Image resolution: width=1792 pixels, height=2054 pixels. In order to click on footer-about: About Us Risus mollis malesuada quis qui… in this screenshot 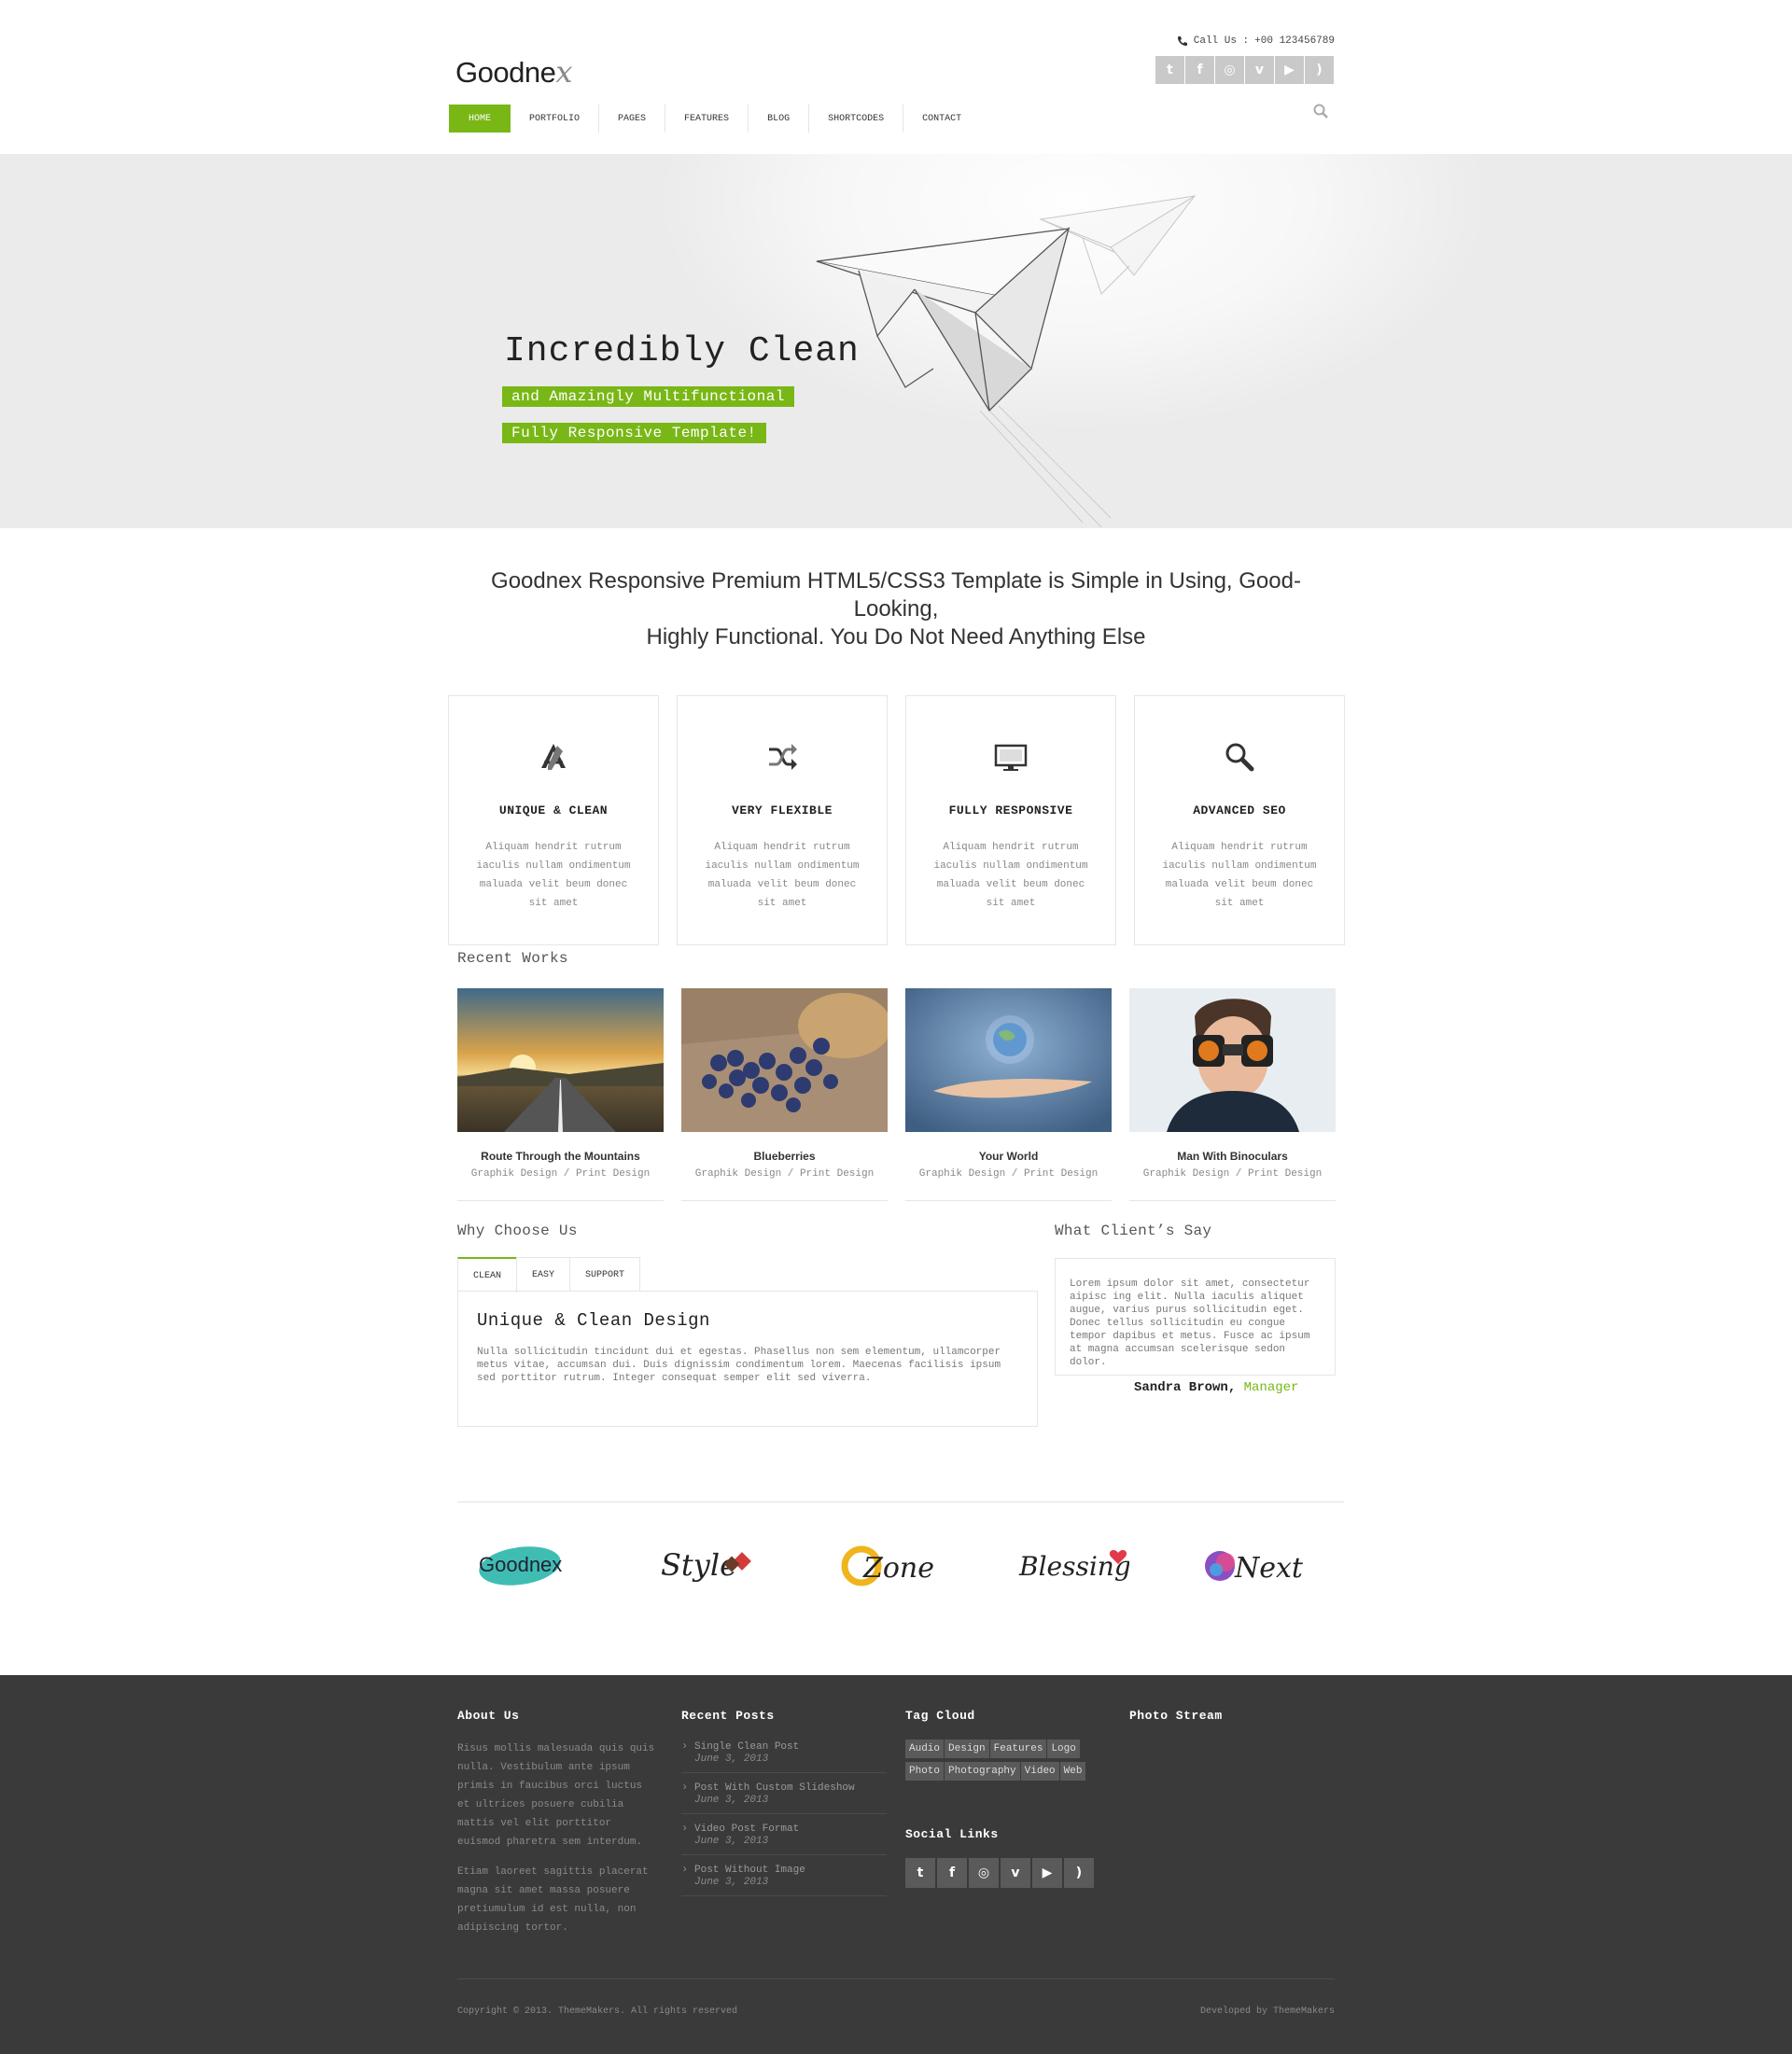, I will do `click(557, 1823)`.